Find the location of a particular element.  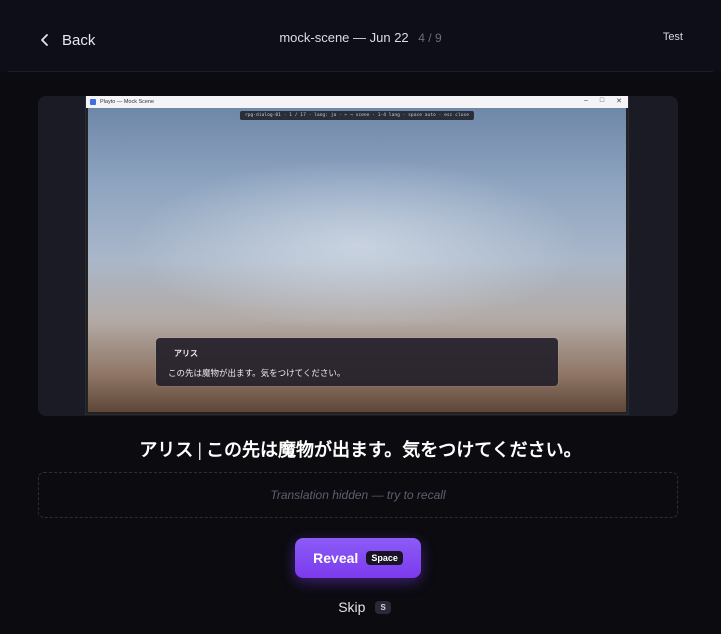

top-bar: Back mock-scene — Jun 22 4 / 9 Test is located at coordinates (360, 36).